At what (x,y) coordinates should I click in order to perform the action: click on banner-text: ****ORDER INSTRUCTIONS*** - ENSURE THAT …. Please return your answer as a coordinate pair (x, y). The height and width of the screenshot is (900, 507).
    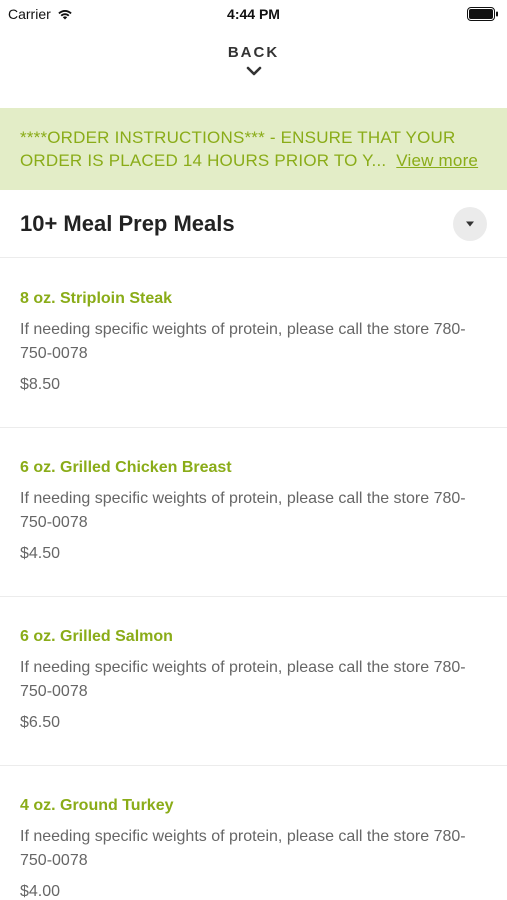
    Looking at the image, I should click on (238, 149).